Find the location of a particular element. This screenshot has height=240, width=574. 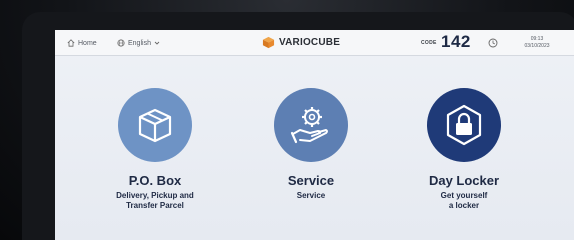

day-locker-circle is located at coordinates (464, 125).